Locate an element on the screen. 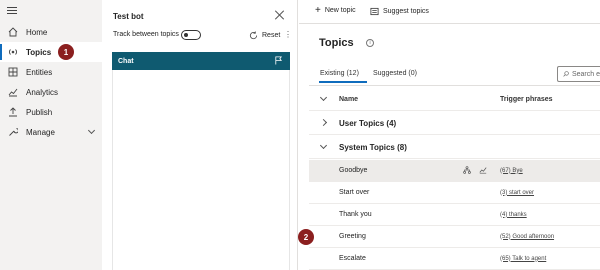  test-bot-title: Test bot is located at coordinates (128, 16).